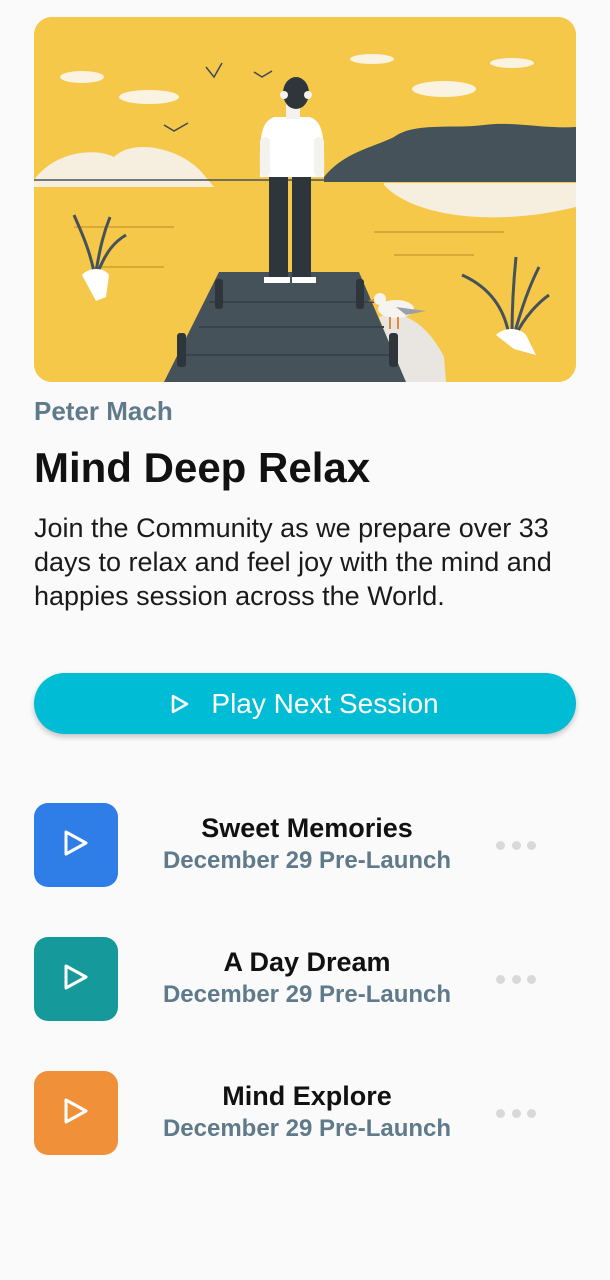  I want to click on page-title: Mind Deep Relax, so click(202, 467).